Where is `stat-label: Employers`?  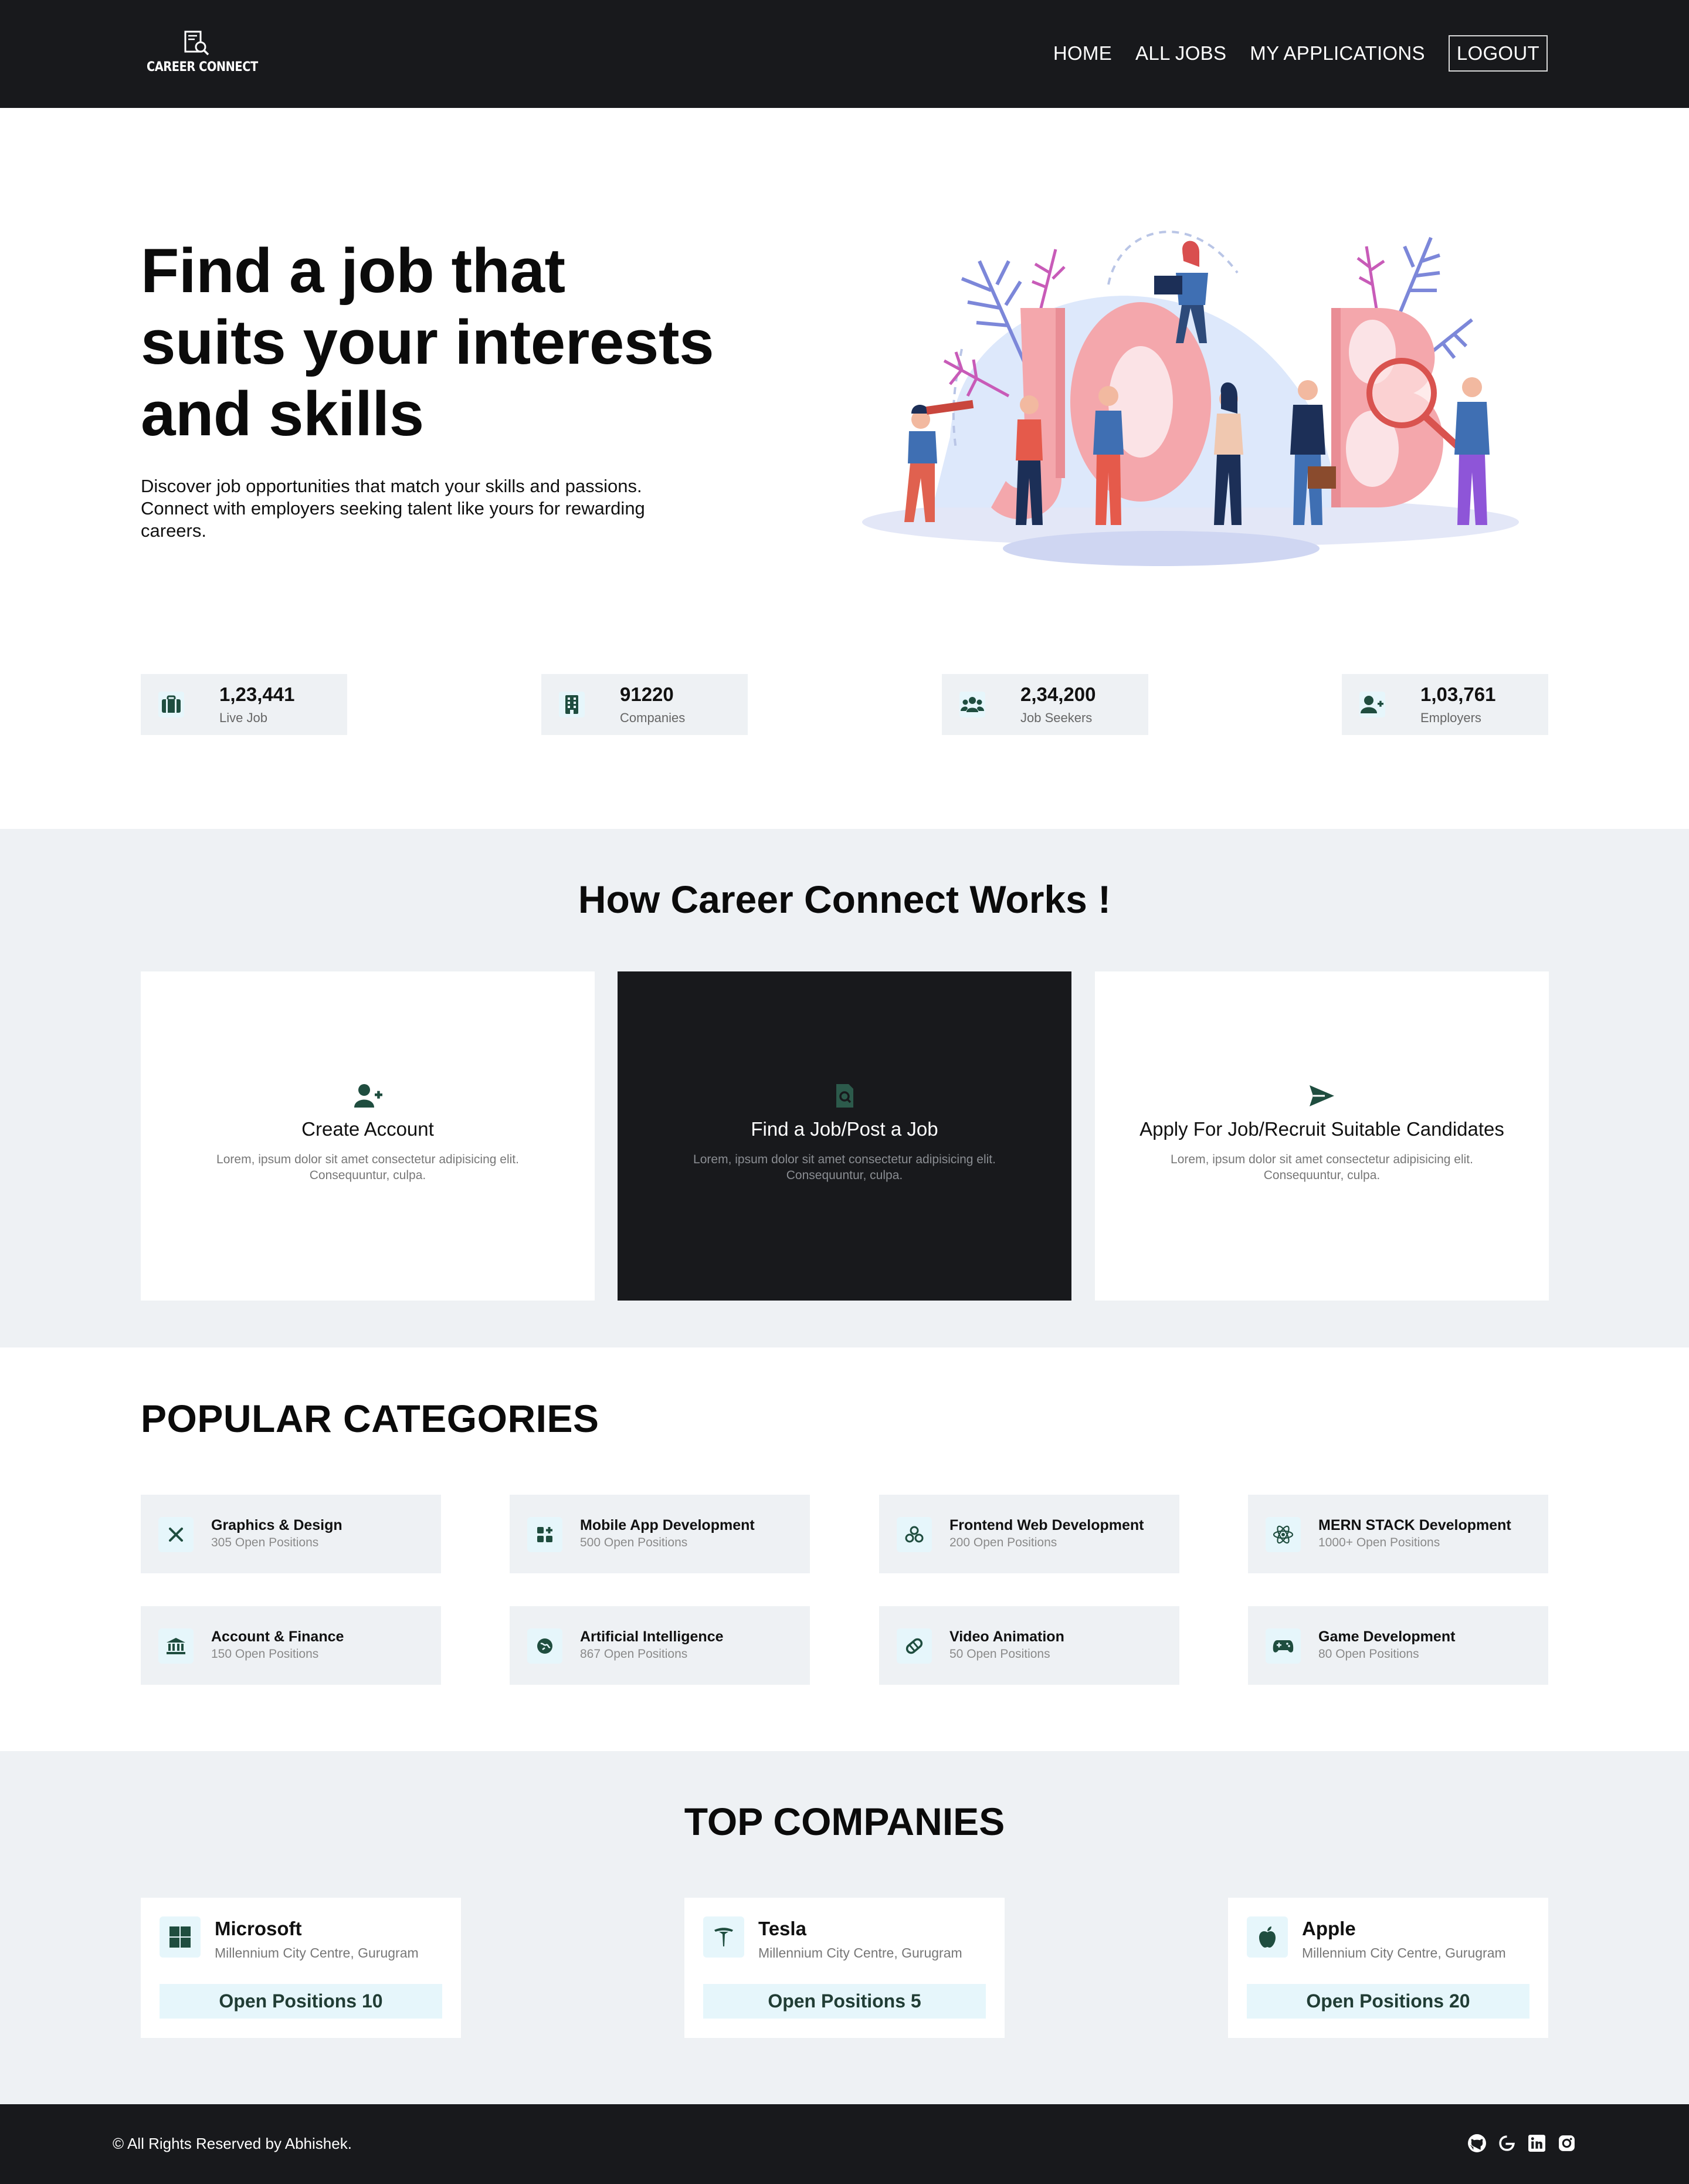 stat-label: Employers is located at coordinates (1450, 717).